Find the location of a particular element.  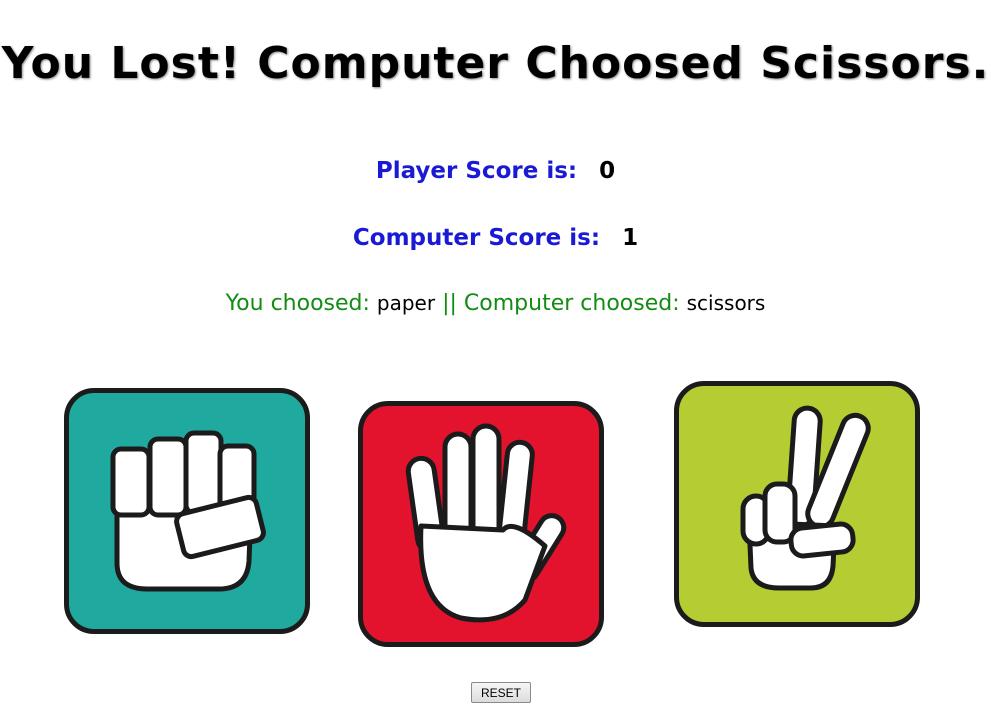

computer-choice-label: Computer choosed: is located at coordinates (571, 303).